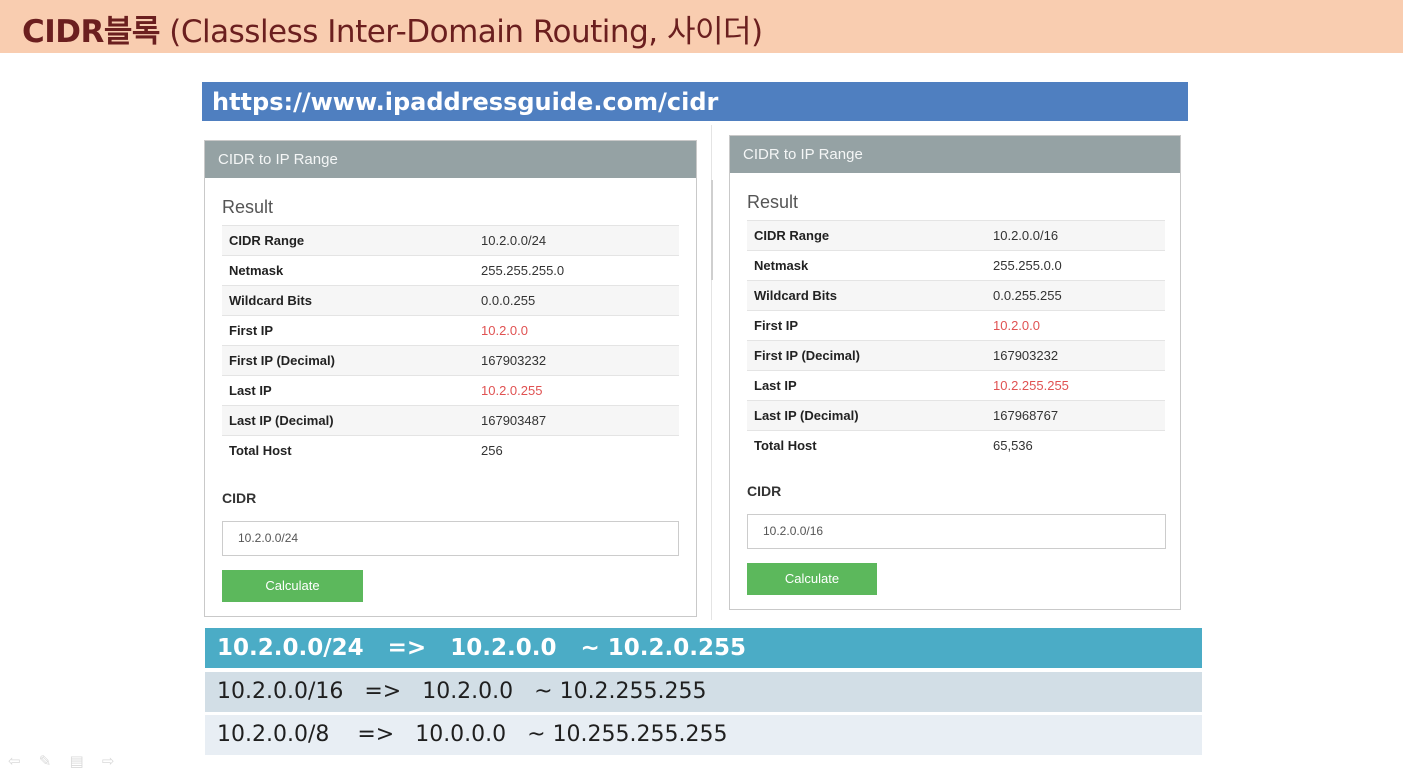 This screenshot has height=778, width=1403. I want to click on row-value: 0.0.255.255, so click(1075, 295).